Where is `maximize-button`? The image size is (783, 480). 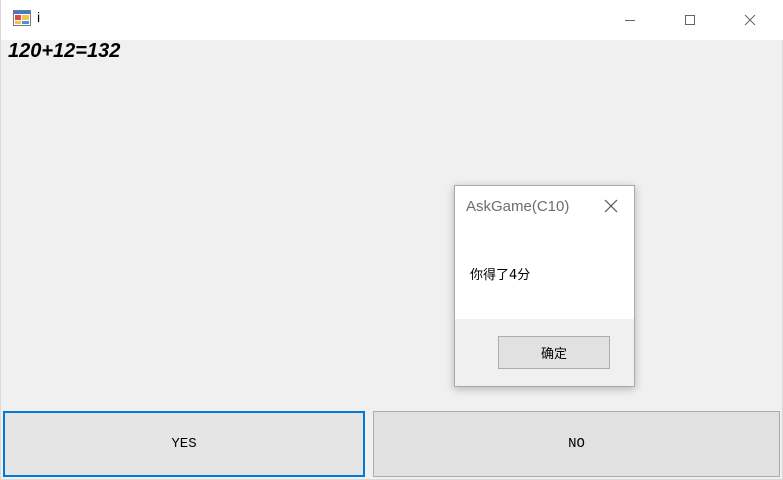 maximize-button is located at coordinates (690, 20).